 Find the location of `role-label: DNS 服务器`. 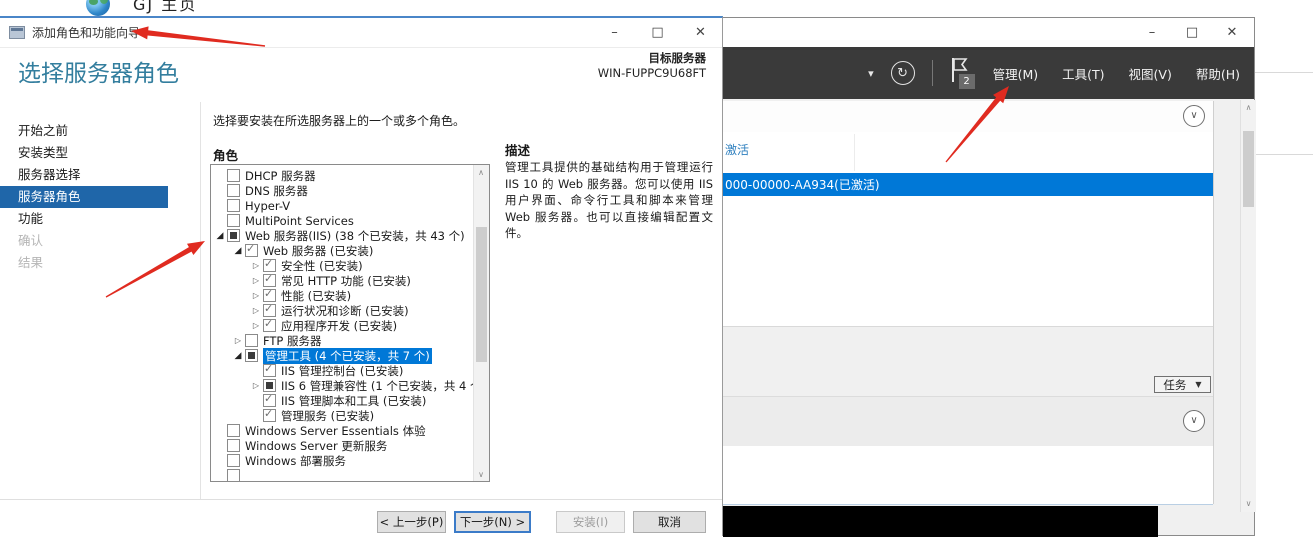

role-label: DNS 服务器 is located at coordinates (276, 191).